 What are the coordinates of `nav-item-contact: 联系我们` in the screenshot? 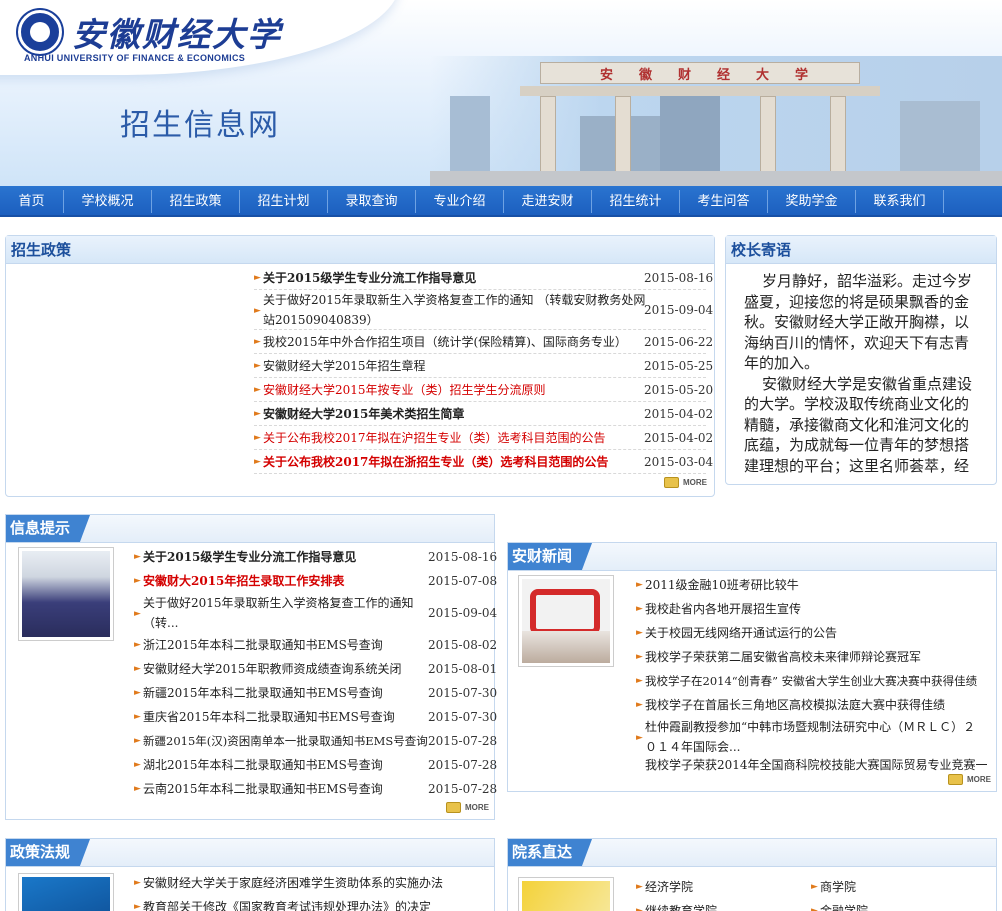 It's located at (899, 201).